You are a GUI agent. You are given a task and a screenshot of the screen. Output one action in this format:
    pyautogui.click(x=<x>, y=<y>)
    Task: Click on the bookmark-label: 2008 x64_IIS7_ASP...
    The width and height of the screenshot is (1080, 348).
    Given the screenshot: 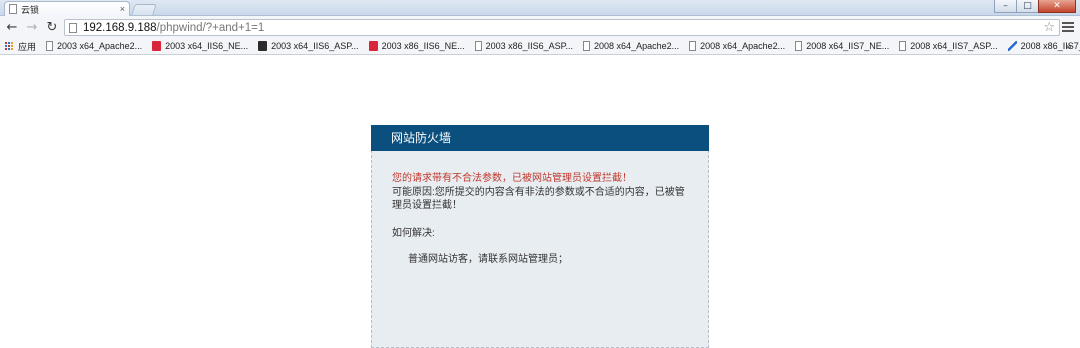 What is the action you would take?
    pyautogui.click(x=954, y=46)
    